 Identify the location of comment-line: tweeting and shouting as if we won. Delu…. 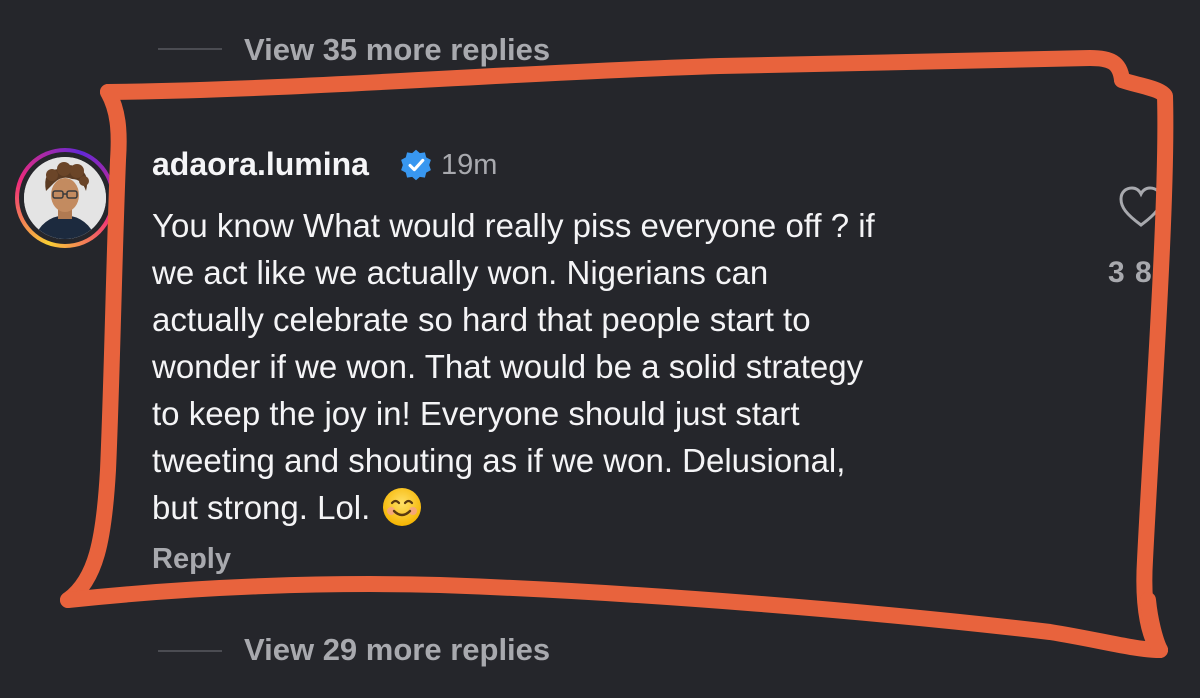
(499, 460).